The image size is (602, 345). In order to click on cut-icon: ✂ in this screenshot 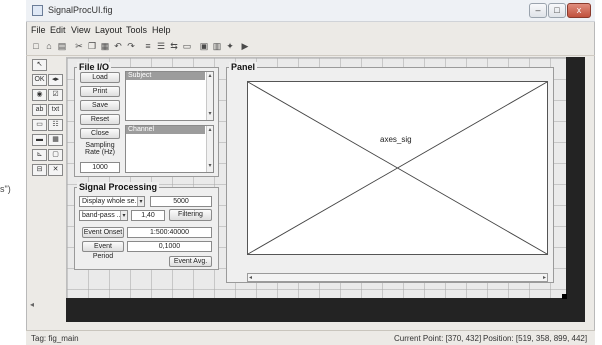, I will do `click(79, 46)`.